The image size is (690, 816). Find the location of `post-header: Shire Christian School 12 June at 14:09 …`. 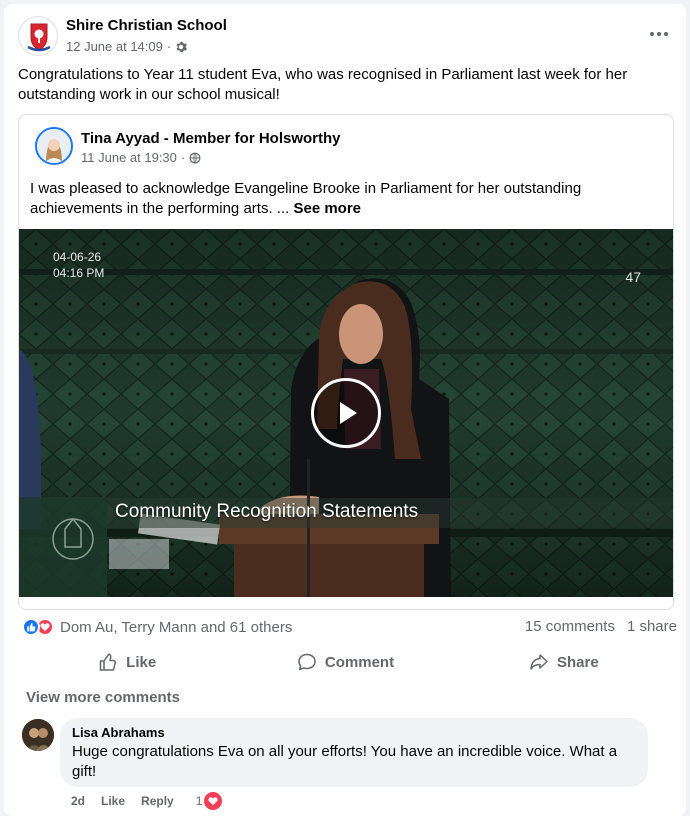

post-header: Shire Christian School 12 June at 14:09 … is located at coordinates (345, 37).